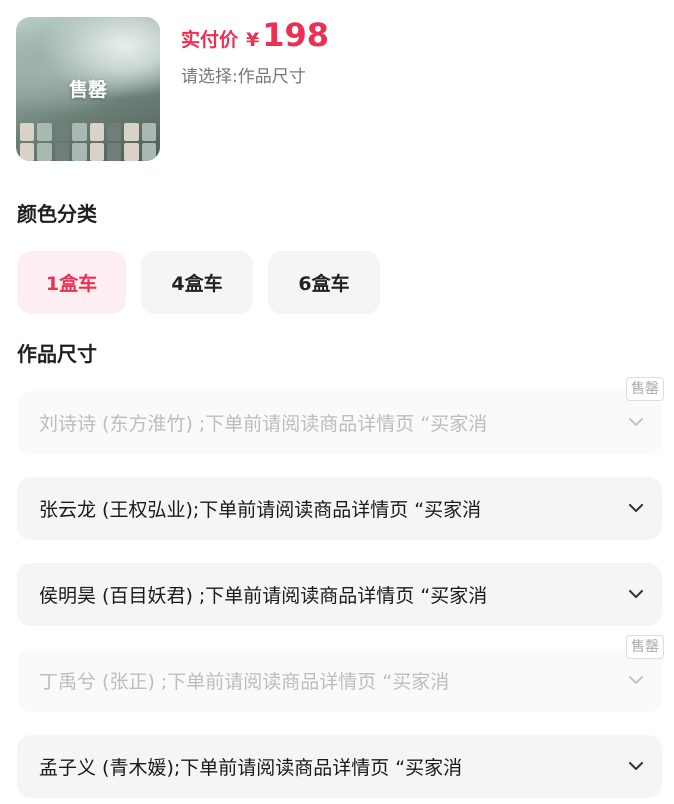  What do you see at coordinates (71, 282) in the screenshot?
I see `color-option-1box: 1盒车` at bounding box center [71, 282].